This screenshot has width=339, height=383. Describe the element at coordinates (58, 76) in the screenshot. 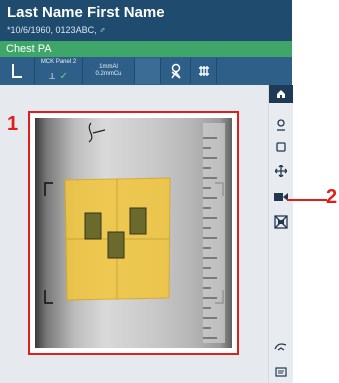

I see `panel-icons: ⟂ ✓` at that location.